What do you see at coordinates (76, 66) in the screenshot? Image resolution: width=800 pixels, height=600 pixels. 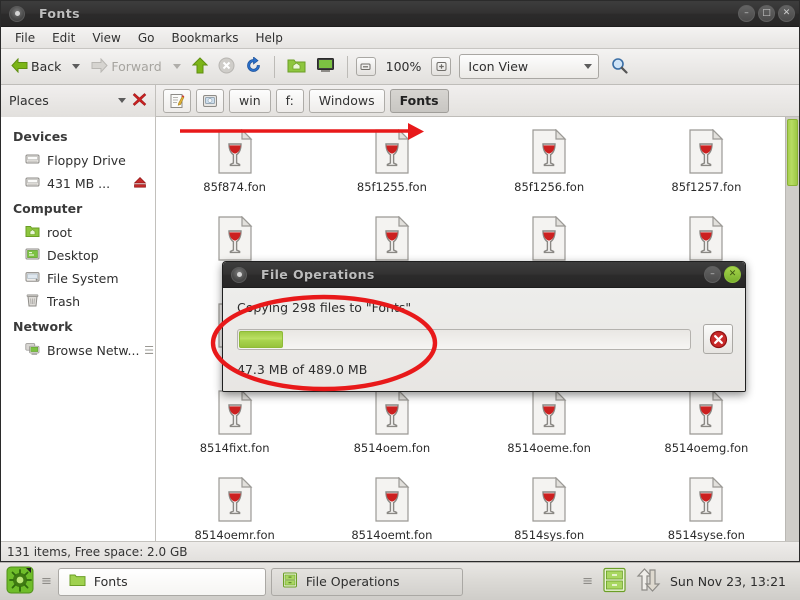 I see `back-dropdown-caret` at bounding box center [76, 66].